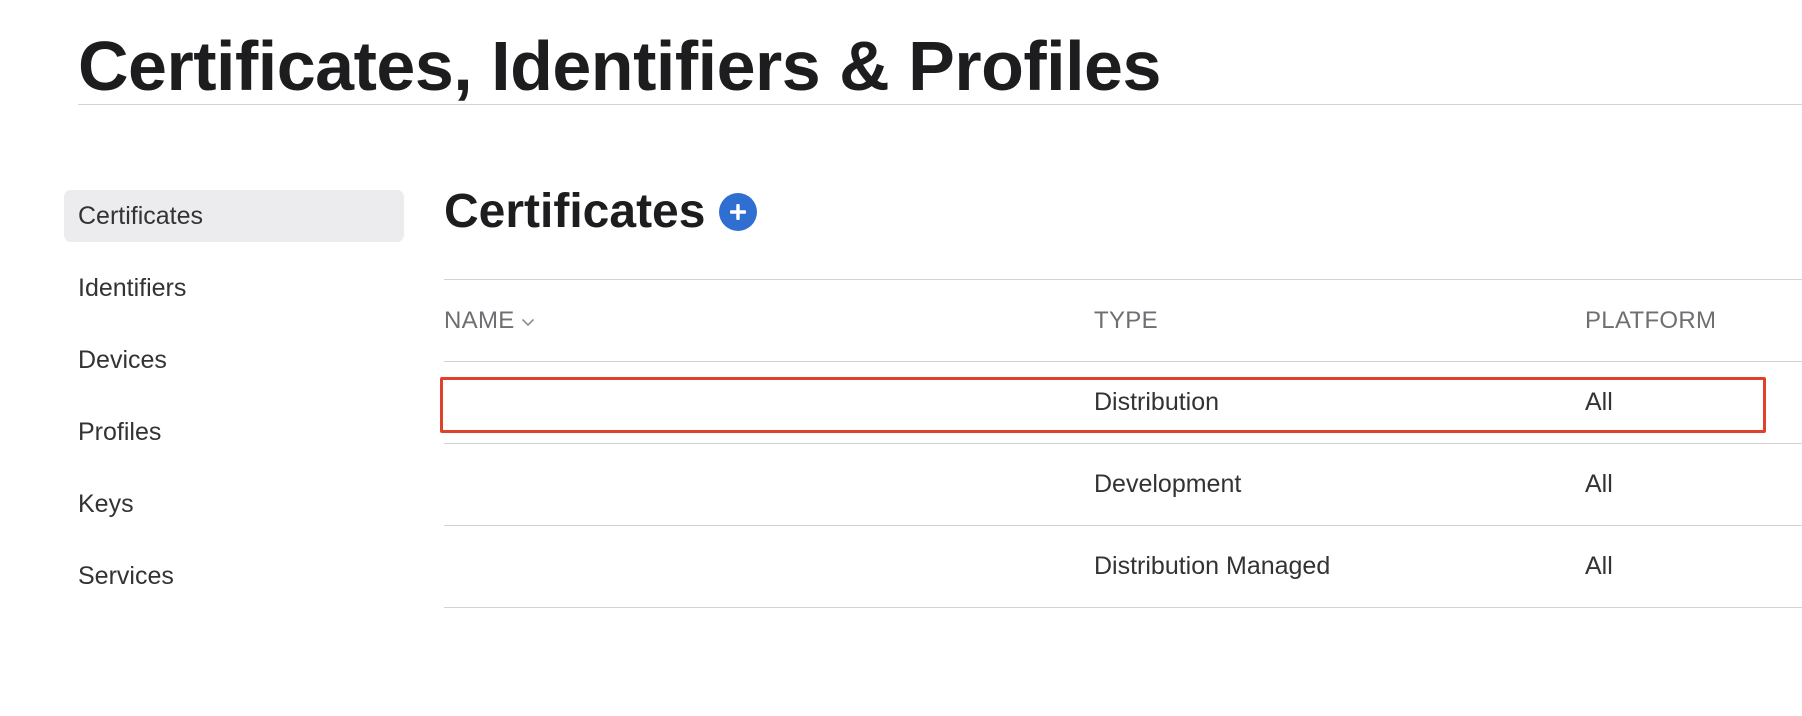 This screenshot has width=1802, height=716. I want to click on table-cell-type: Distribution, so click(1157, 402).